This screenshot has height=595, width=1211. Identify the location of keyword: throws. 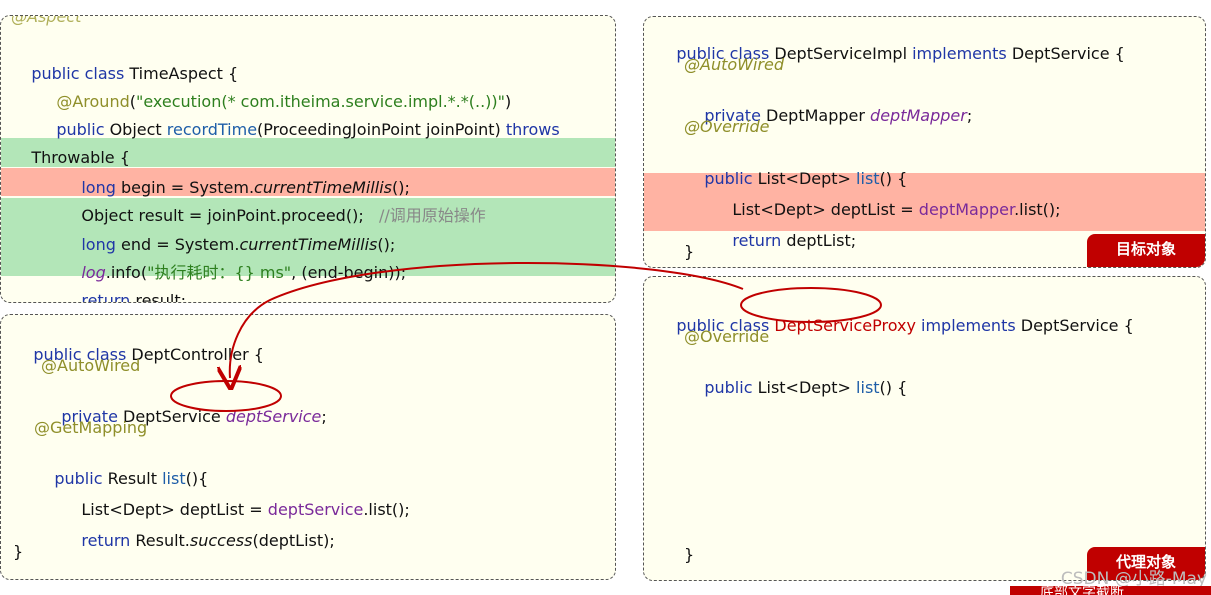
(532, 129).